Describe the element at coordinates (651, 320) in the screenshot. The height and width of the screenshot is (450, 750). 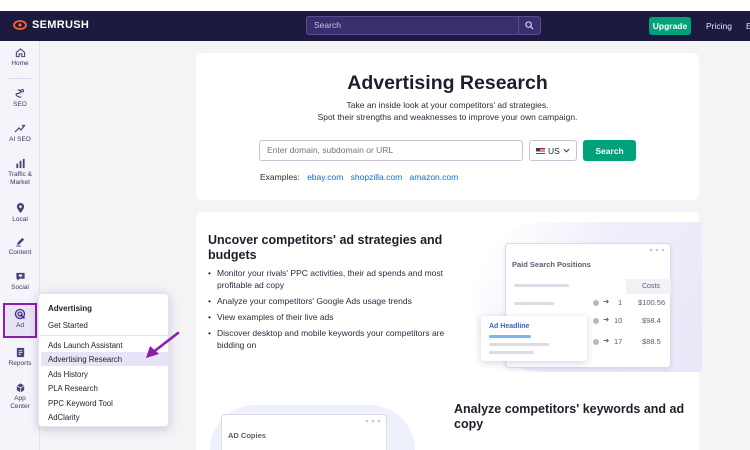
I see `cost-value: $98.4` at that location.